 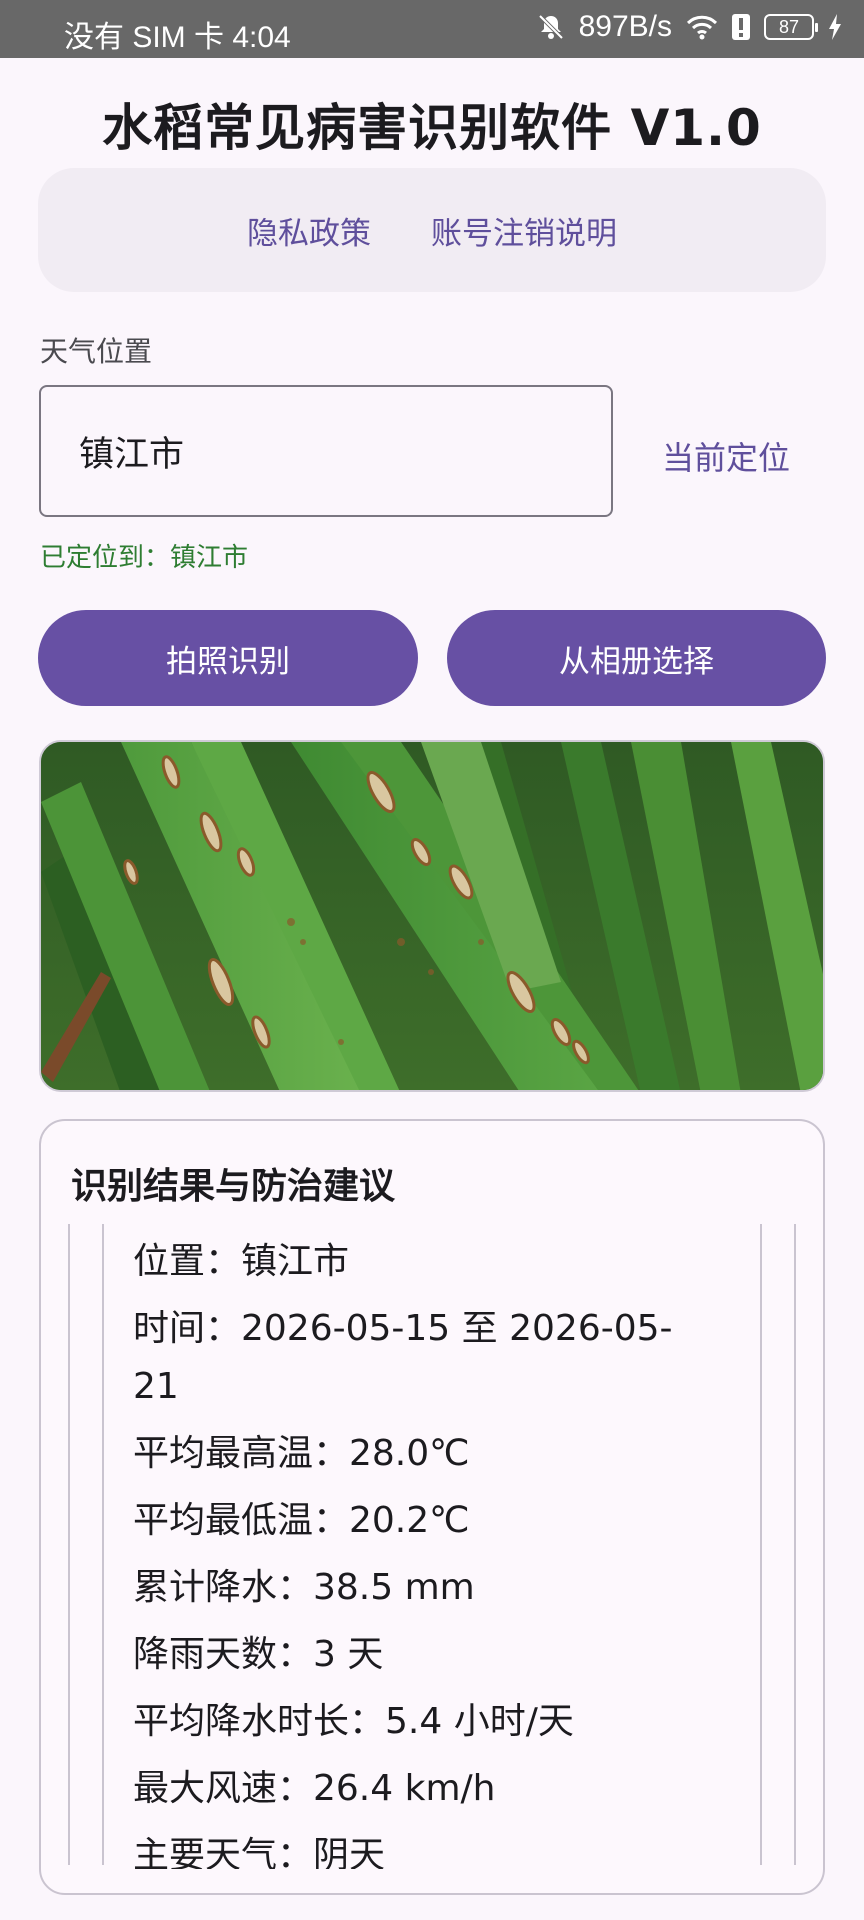 What do you see at coordinates (69, 1544) in the screenshot?
I see `divider-left-outer` at bounding box center [69, 1544].